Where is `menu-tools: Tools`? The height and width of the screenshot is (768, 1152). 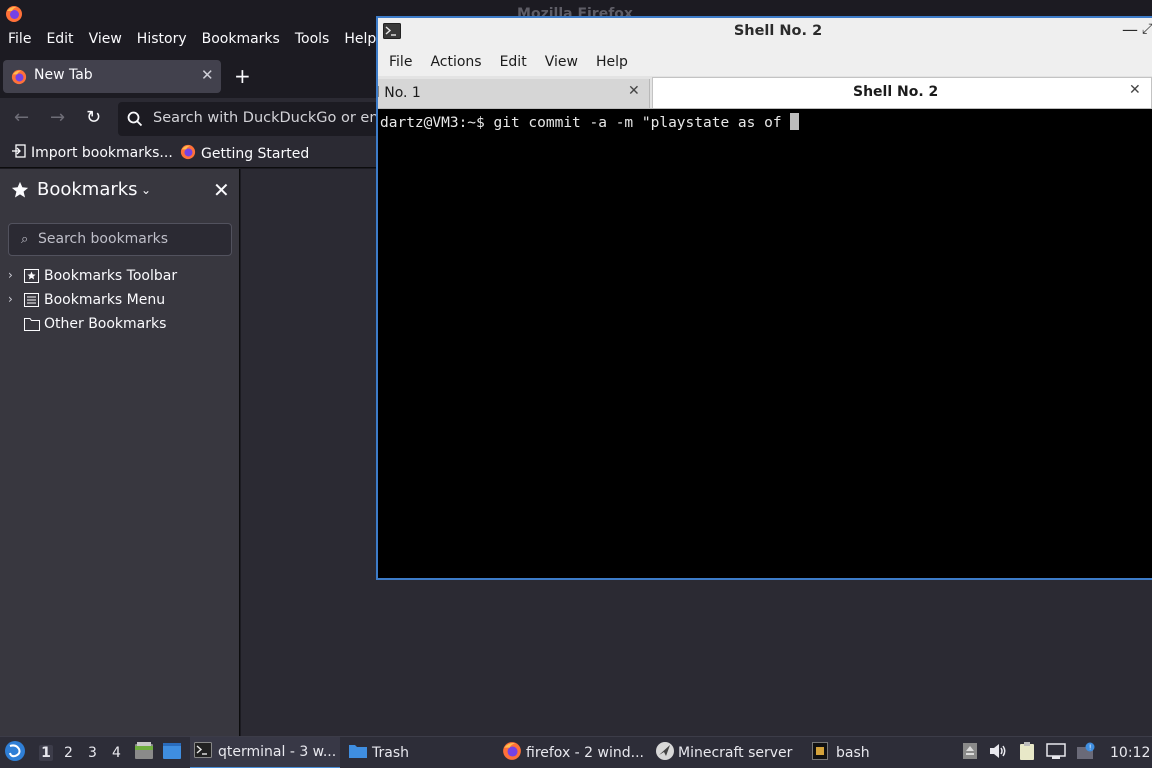
menu-tools: Tools is located at coordinates (312, 41).